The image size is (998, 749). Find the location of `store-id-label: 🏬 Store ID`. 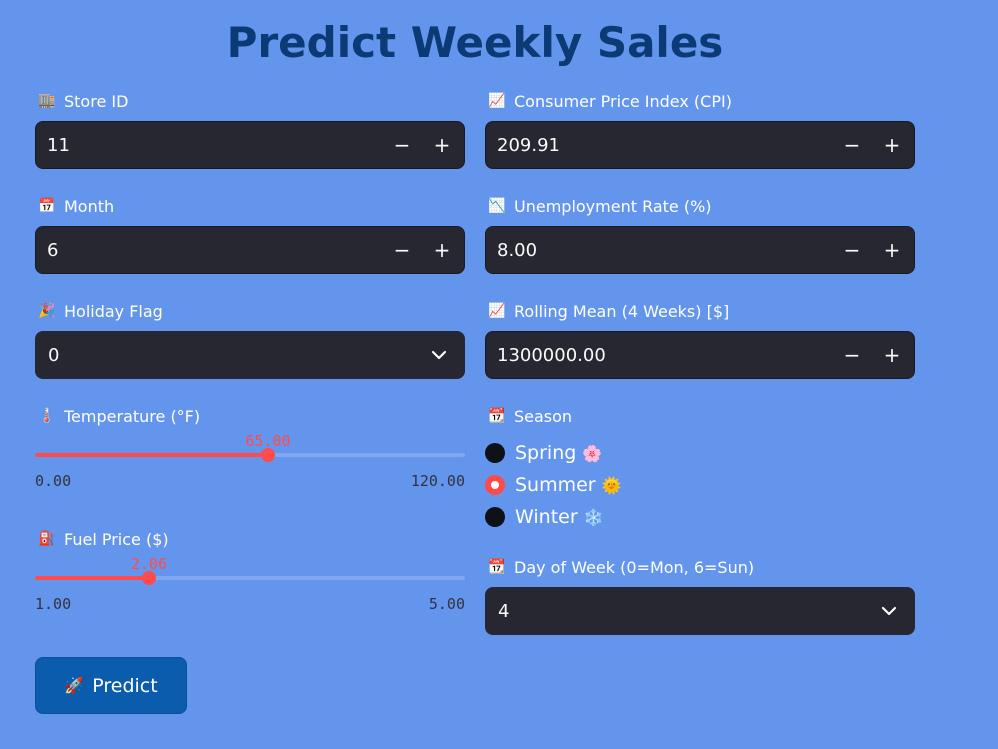

store-id-label: 🏬 Store ID is located at coordinates (82, 101).